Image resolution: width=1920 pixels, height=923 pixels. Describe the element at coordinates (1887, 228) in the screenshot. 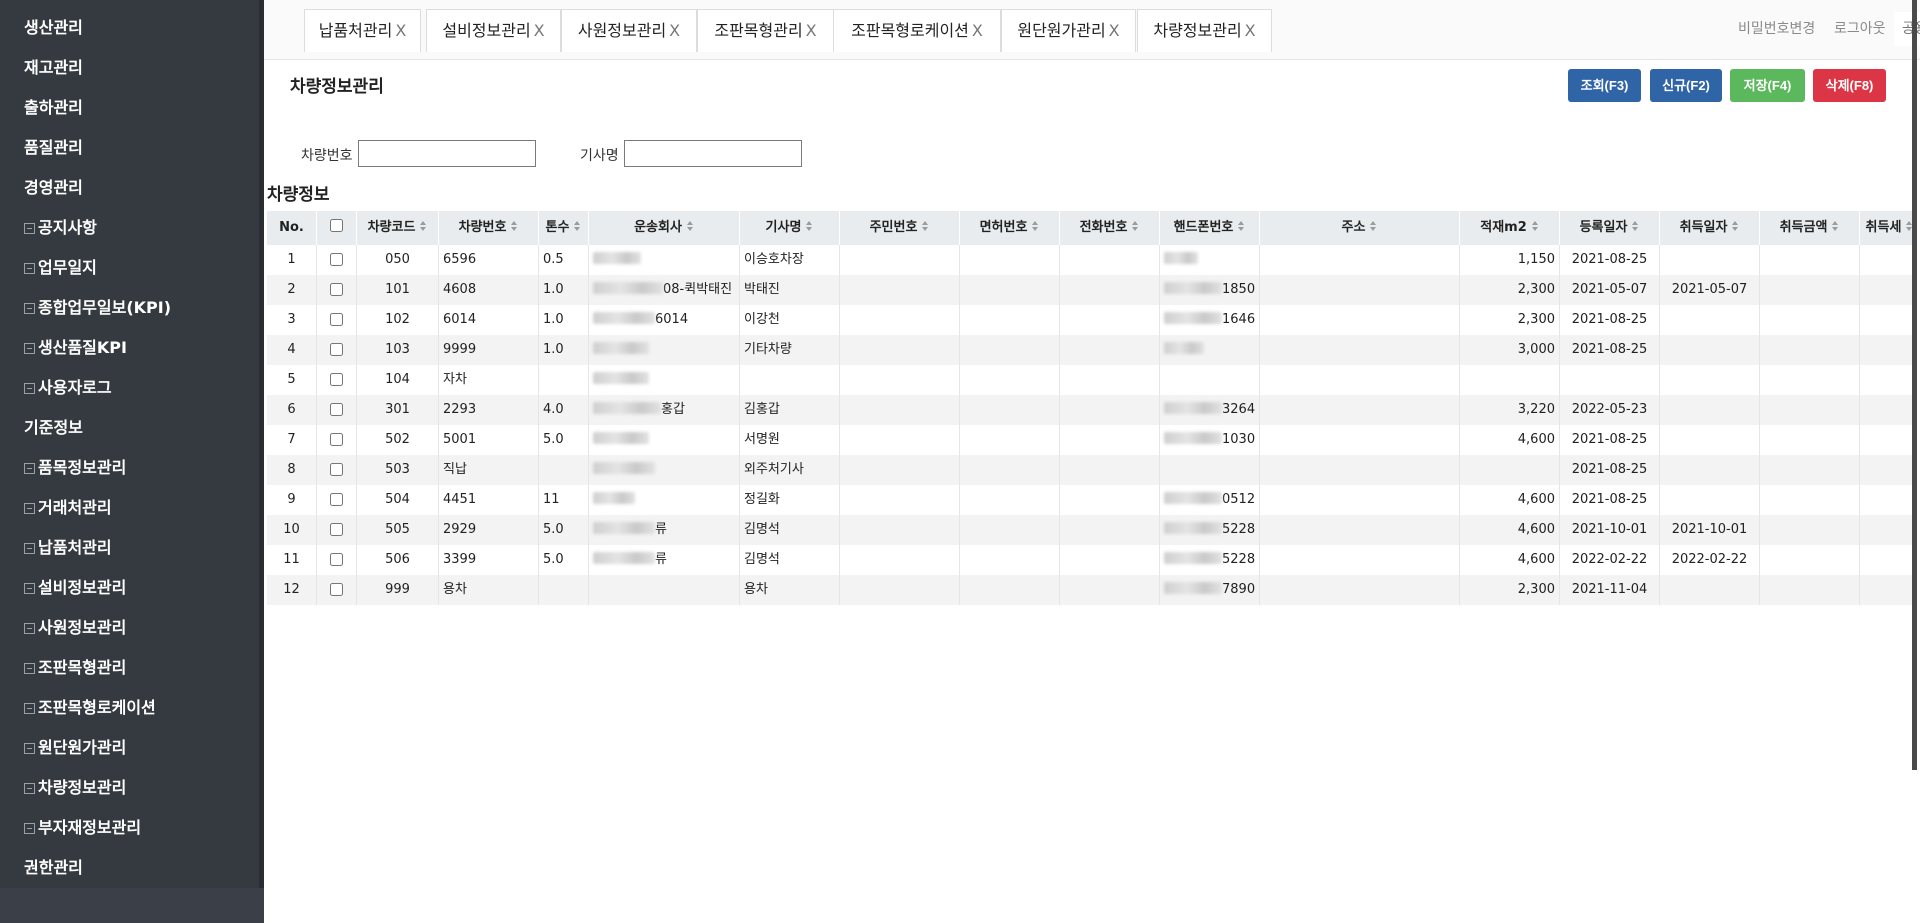

I see `column-header: 취득세` at that location.